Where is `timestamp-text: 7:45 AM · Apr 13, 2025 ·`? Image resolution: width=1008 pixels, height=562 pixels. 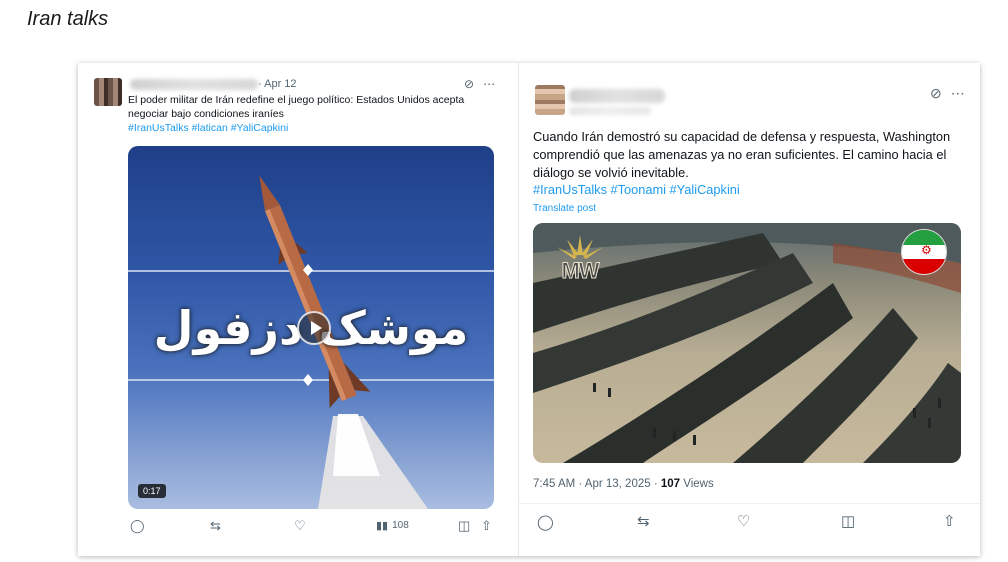
timestamp-text: 7:45 AM · Apr 13, 2025 · is located at coordinates (597, 484).